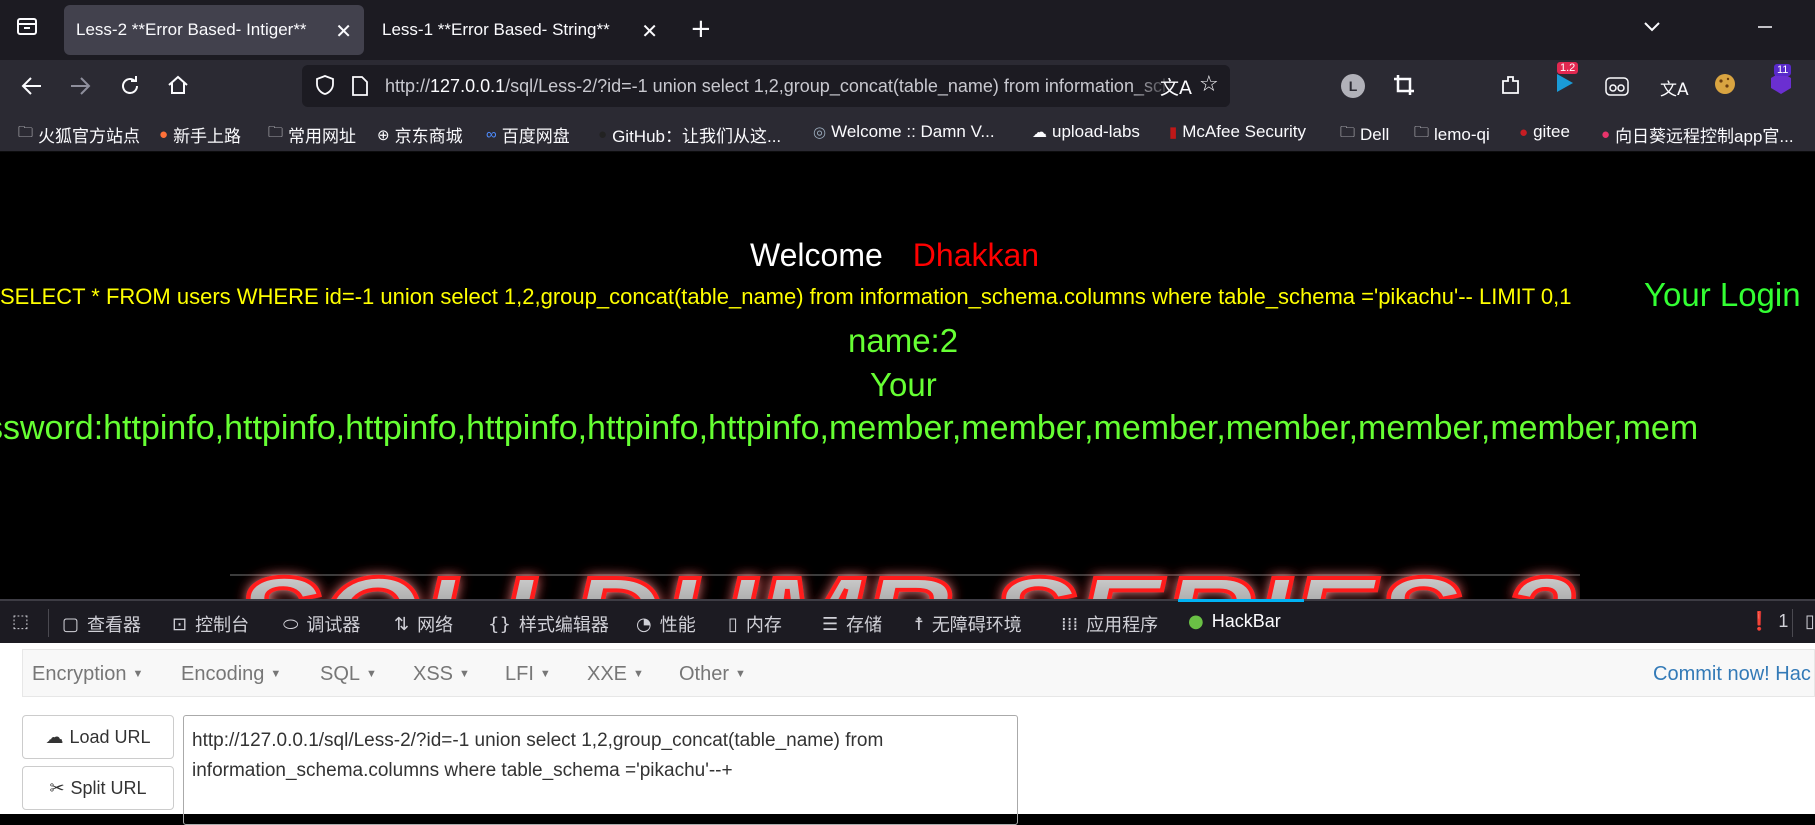 This screenshot has width=1815, height=825. I want to click on tab-application: ⁞⁞⁞ 应用程序, so click(1109, 624).